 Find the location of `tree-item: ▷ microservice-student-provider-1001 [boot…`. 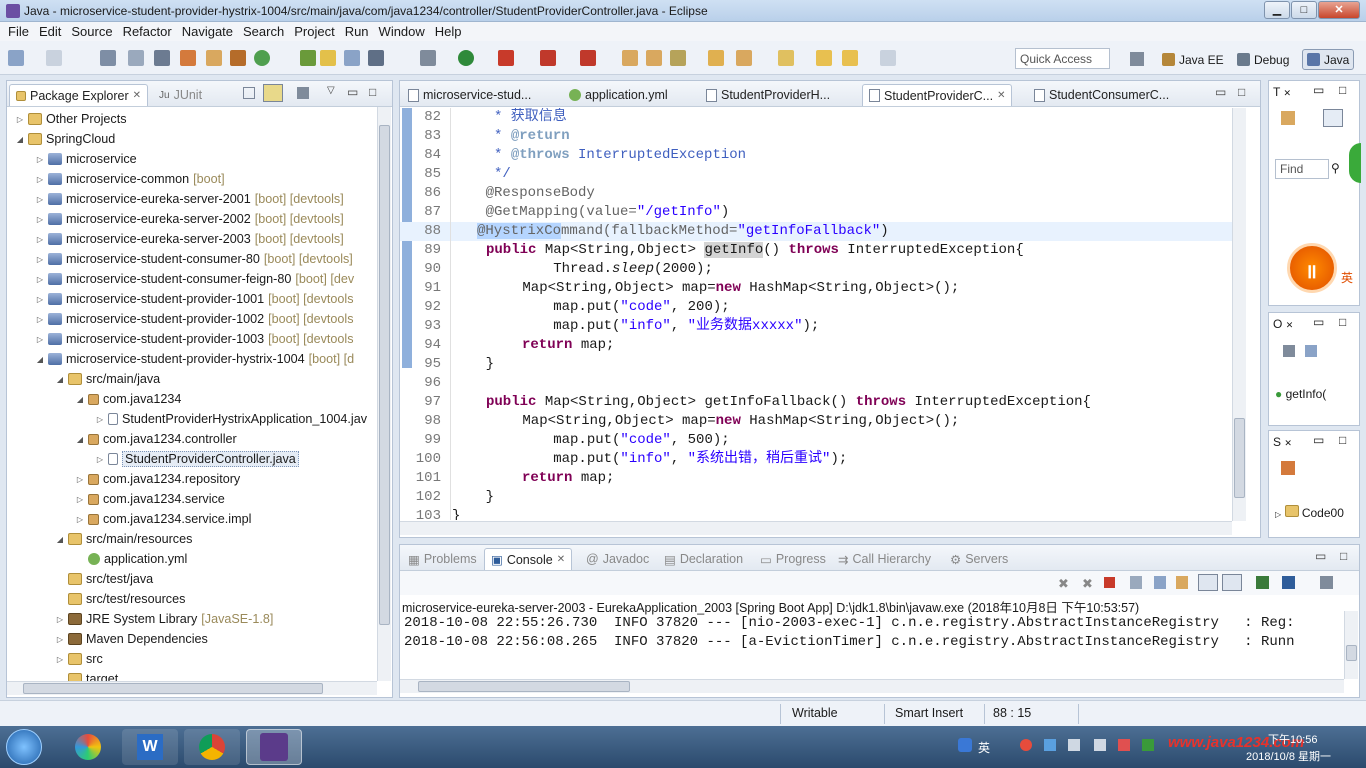

tree-item: ▷ microservice-student-provider-1001 [boot… is located at coordinates (194, 299).